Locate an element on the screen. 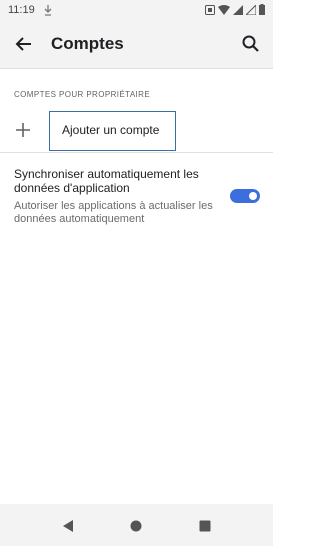 The image size is (320, 546). status-time: 11:19 is located at coordinates (21, 10).